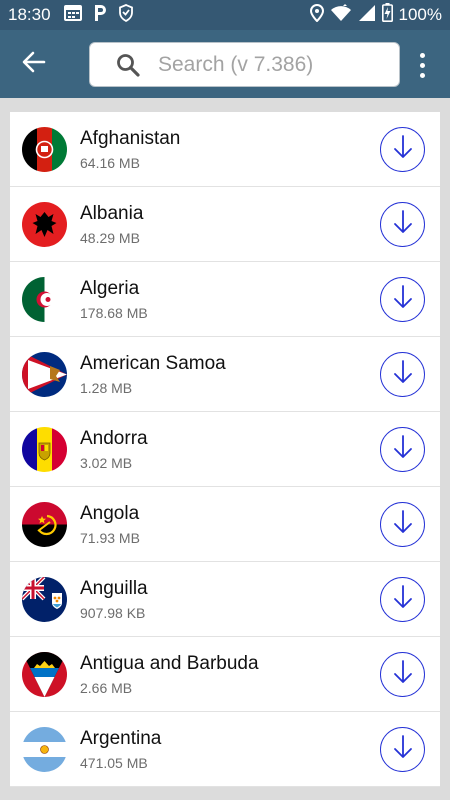  Describe the element at coordinates (422, 65) in the screenshot. I see `overflow-menu-button` at that location.